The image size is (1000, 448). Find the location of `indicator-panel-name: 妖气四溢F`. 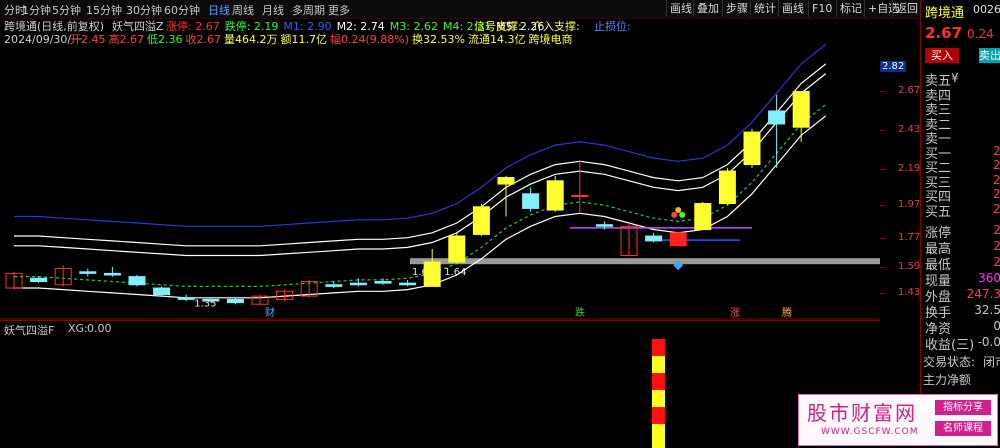

indicator-panel-name: 妖气四溢F is located at coordinates (29, 330).